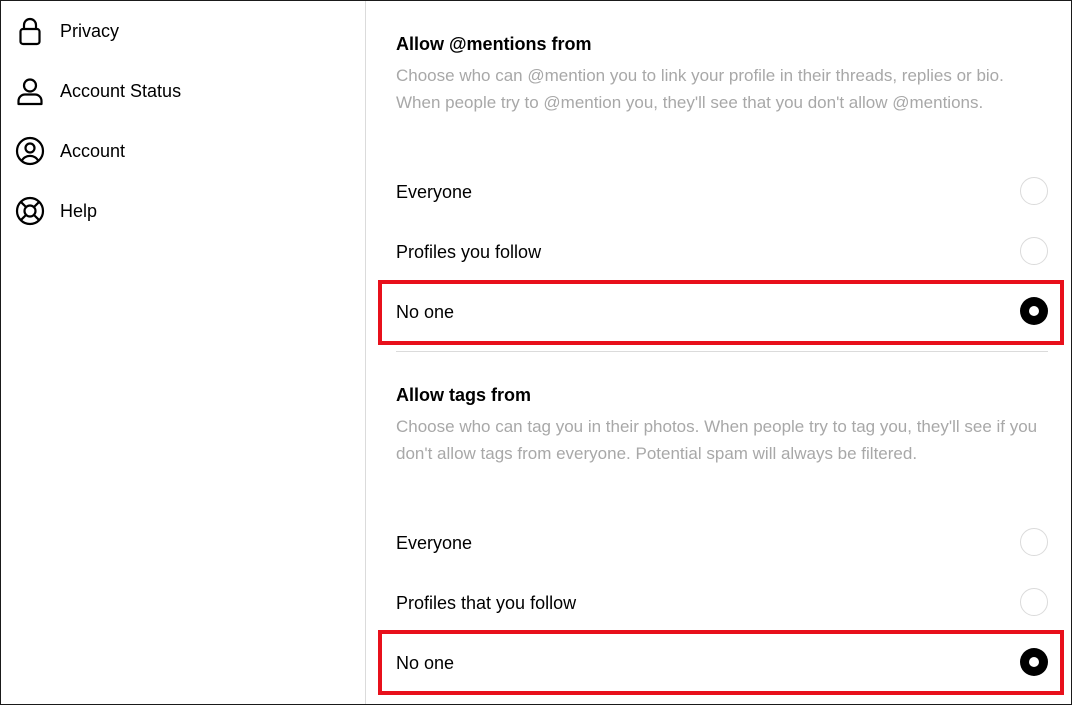  I want to click on sidebar-item-account-status: Account Status, so click(183, 91).